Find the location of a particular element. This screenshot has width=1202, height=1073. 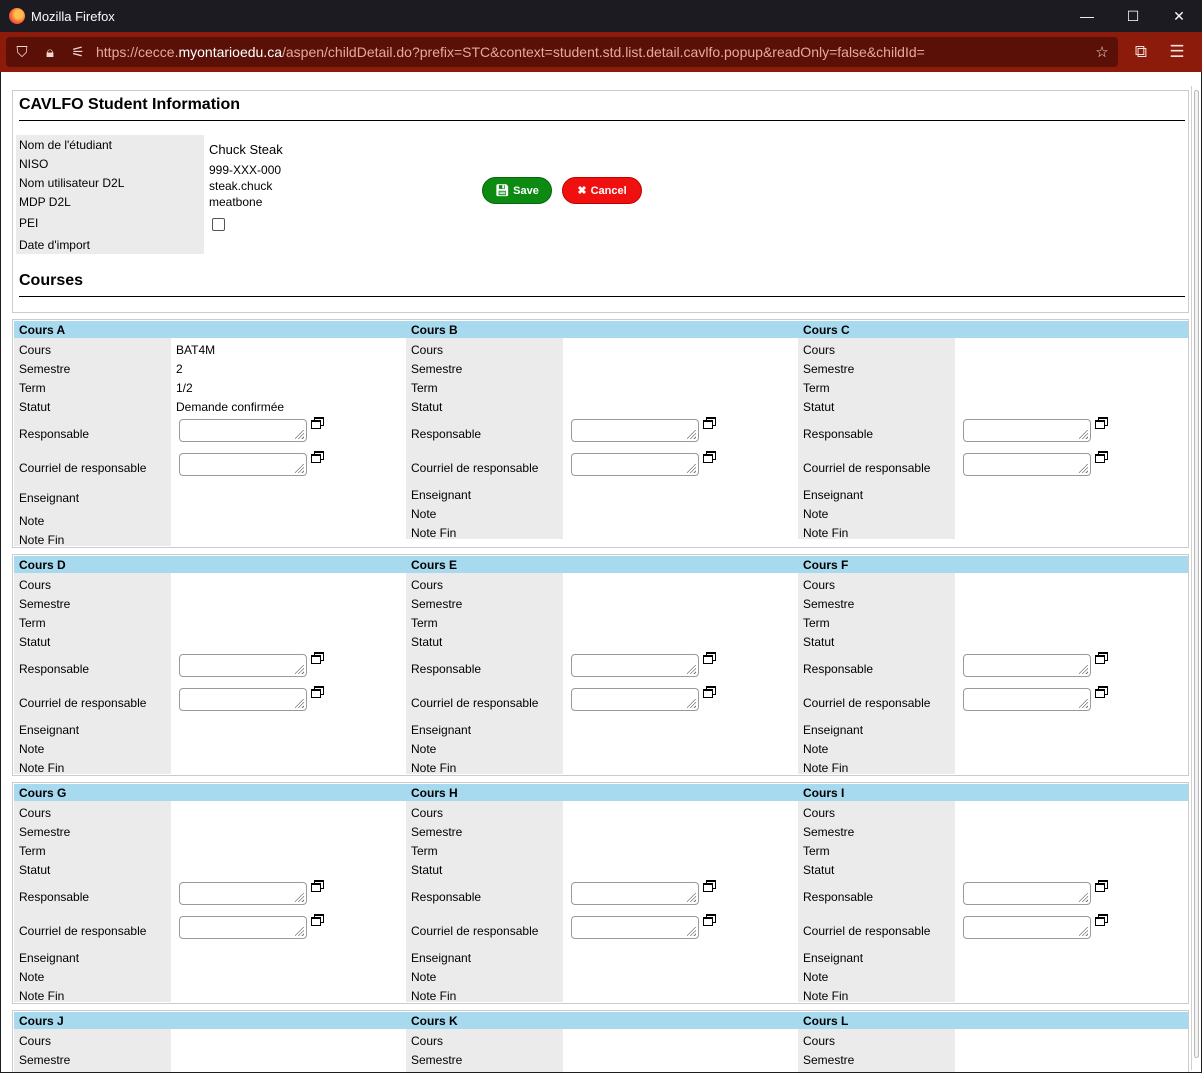

save-button: 💾︎ Save is located at coordinates (517, 190).